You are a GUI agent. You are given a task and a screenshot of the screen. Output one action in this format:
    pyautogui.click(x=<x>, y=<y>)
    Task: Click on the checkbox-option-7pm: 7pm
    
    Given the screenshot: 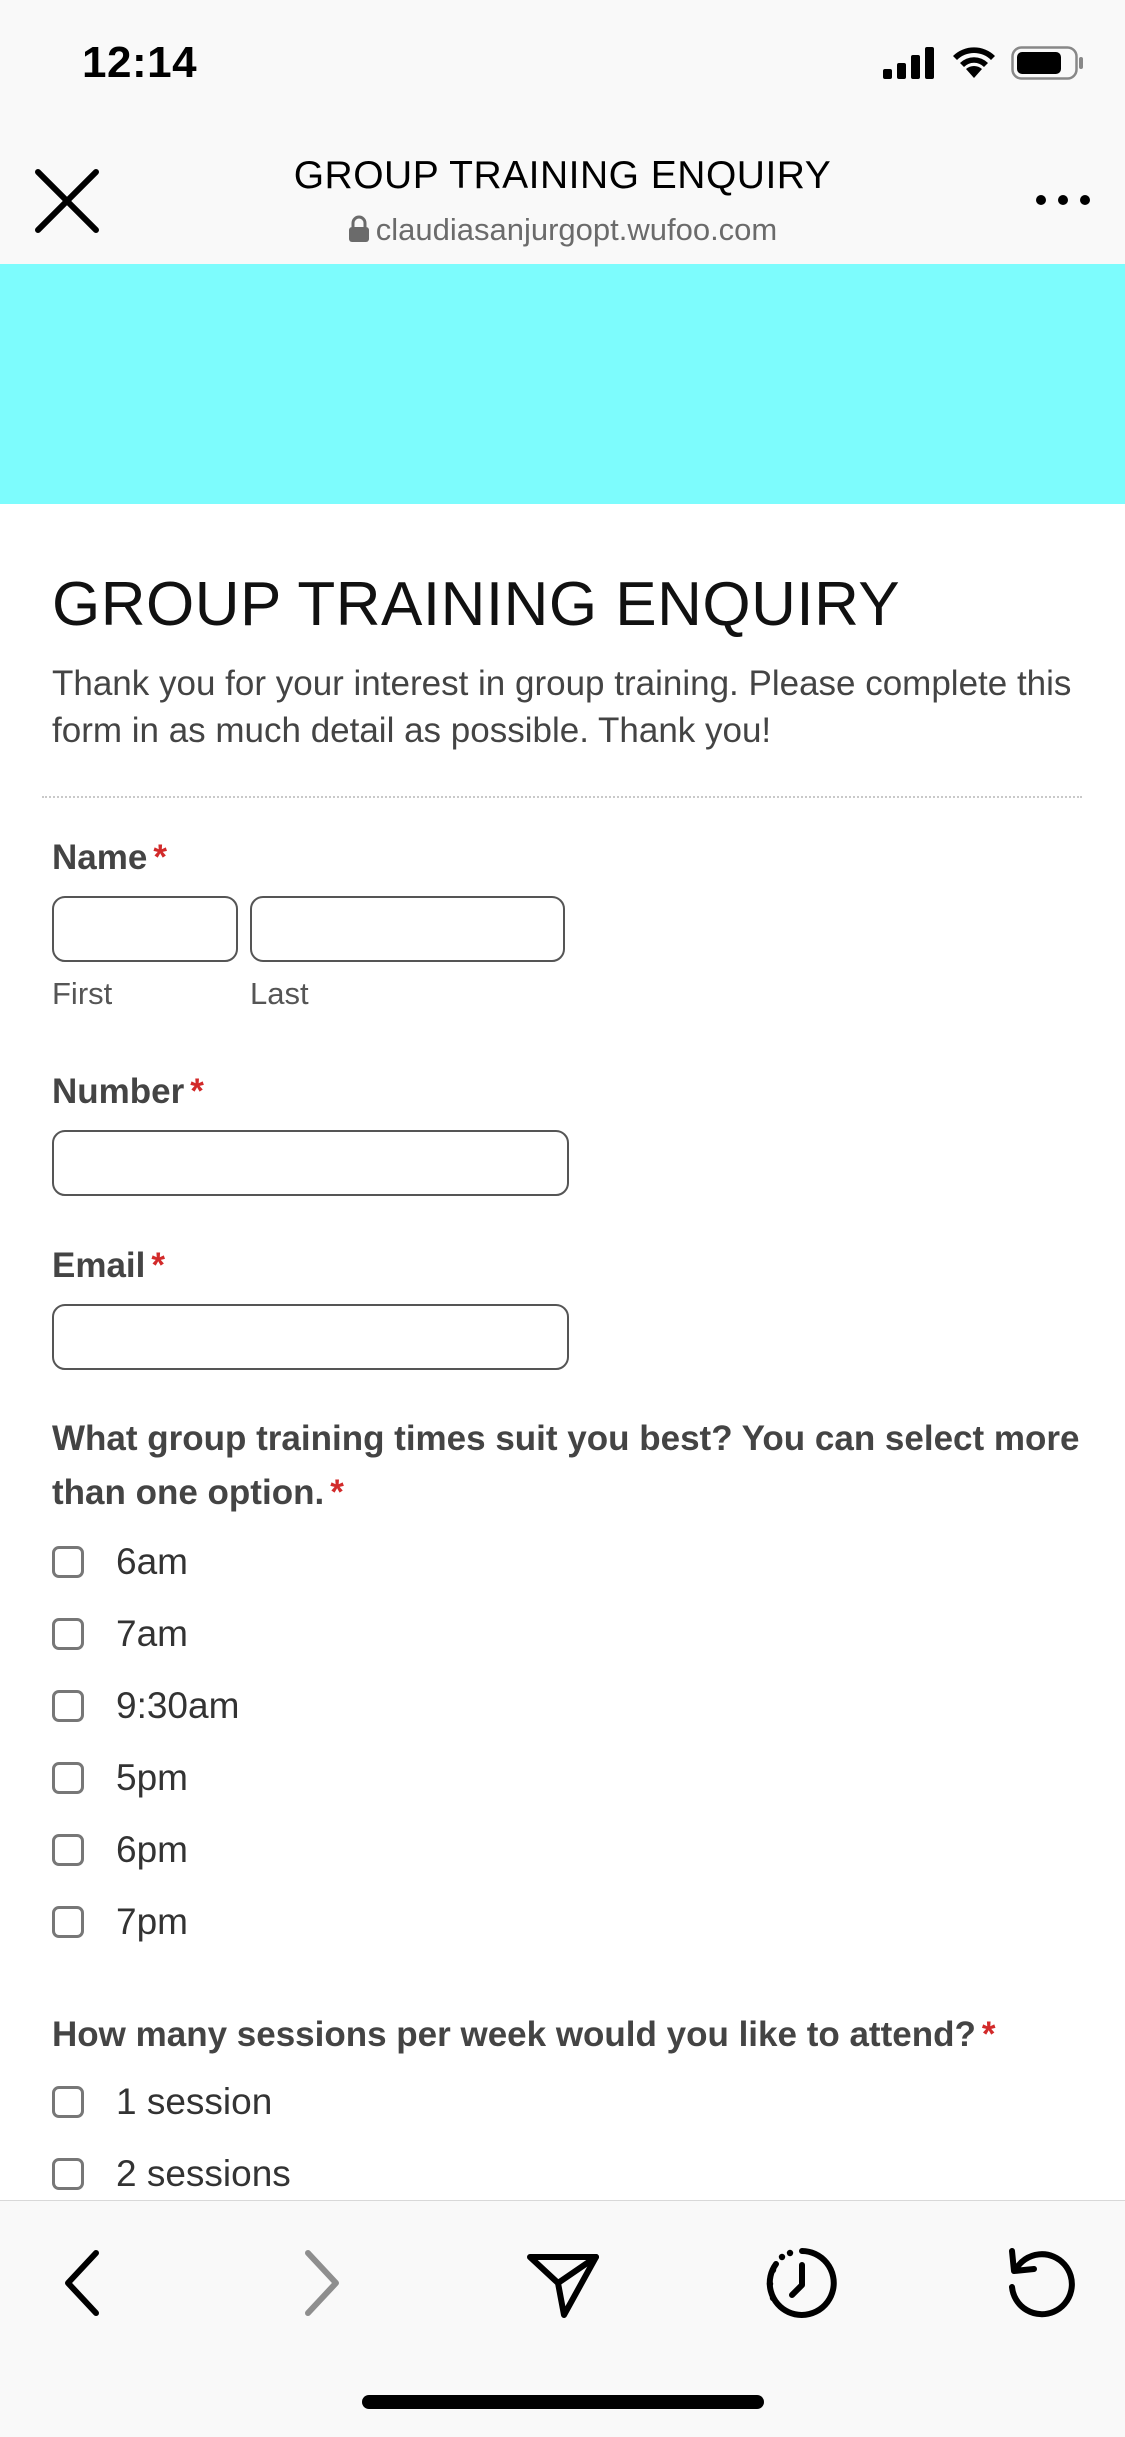 What is the action you would take?
    pyautogui.click(x=120, y=1922)
    